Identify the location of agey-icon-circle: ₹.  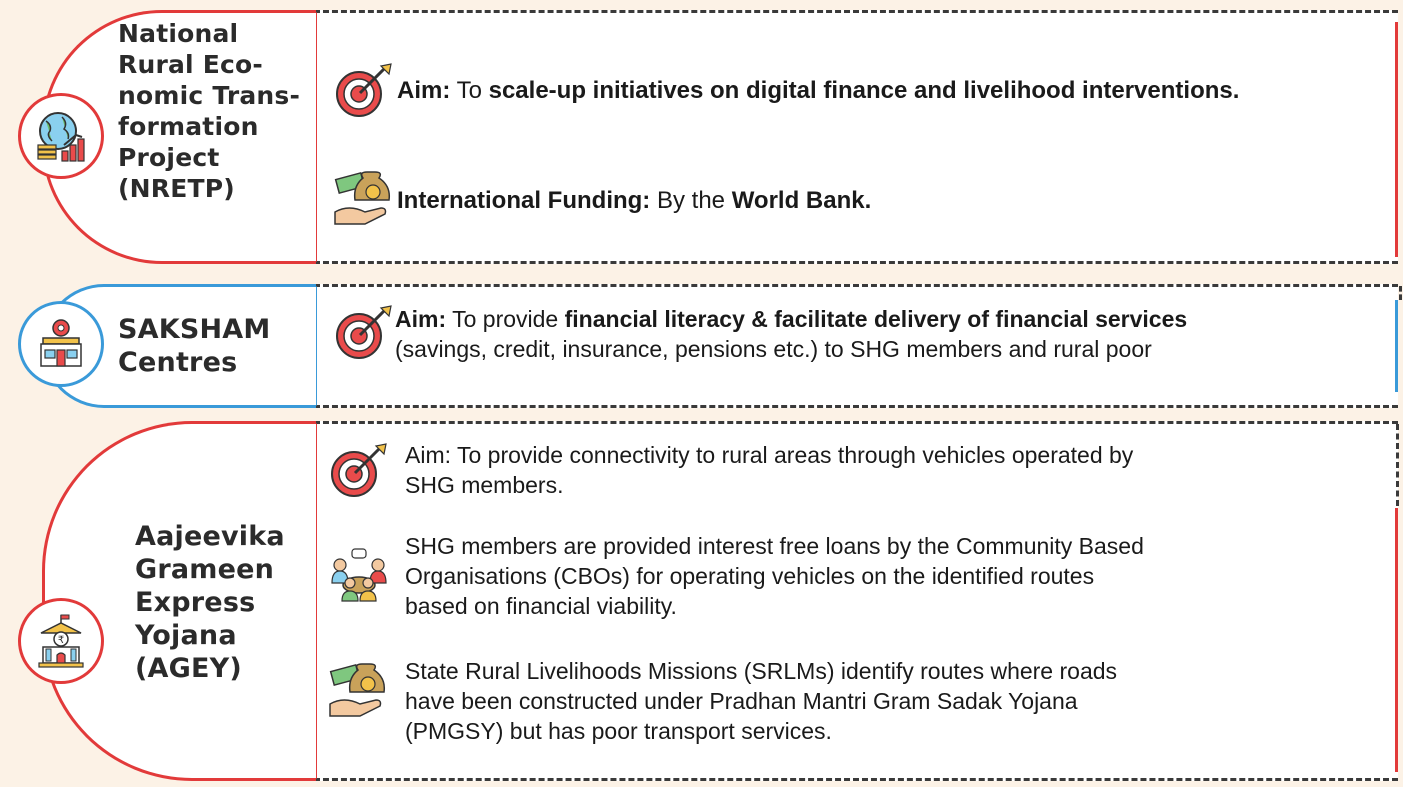
(61, 641).